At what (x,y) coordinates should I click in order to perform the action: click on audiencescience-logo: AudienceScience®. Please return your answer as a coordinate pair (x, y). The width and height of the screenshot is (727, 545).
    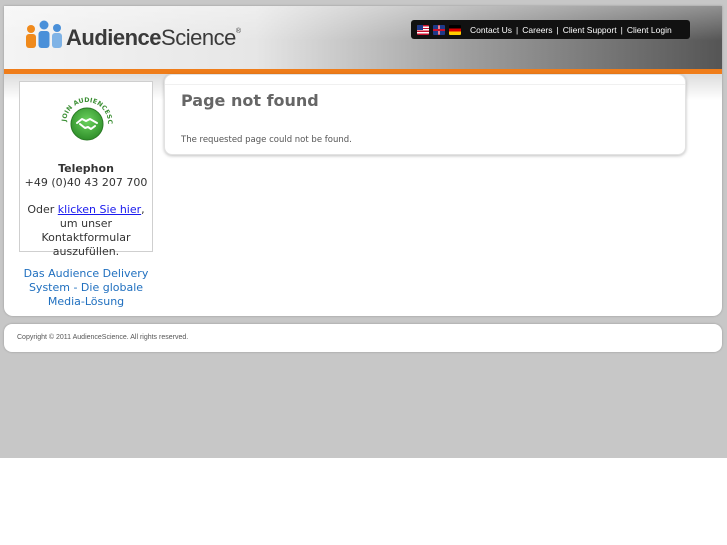
    Looking at the image, I should click on (143, 35).